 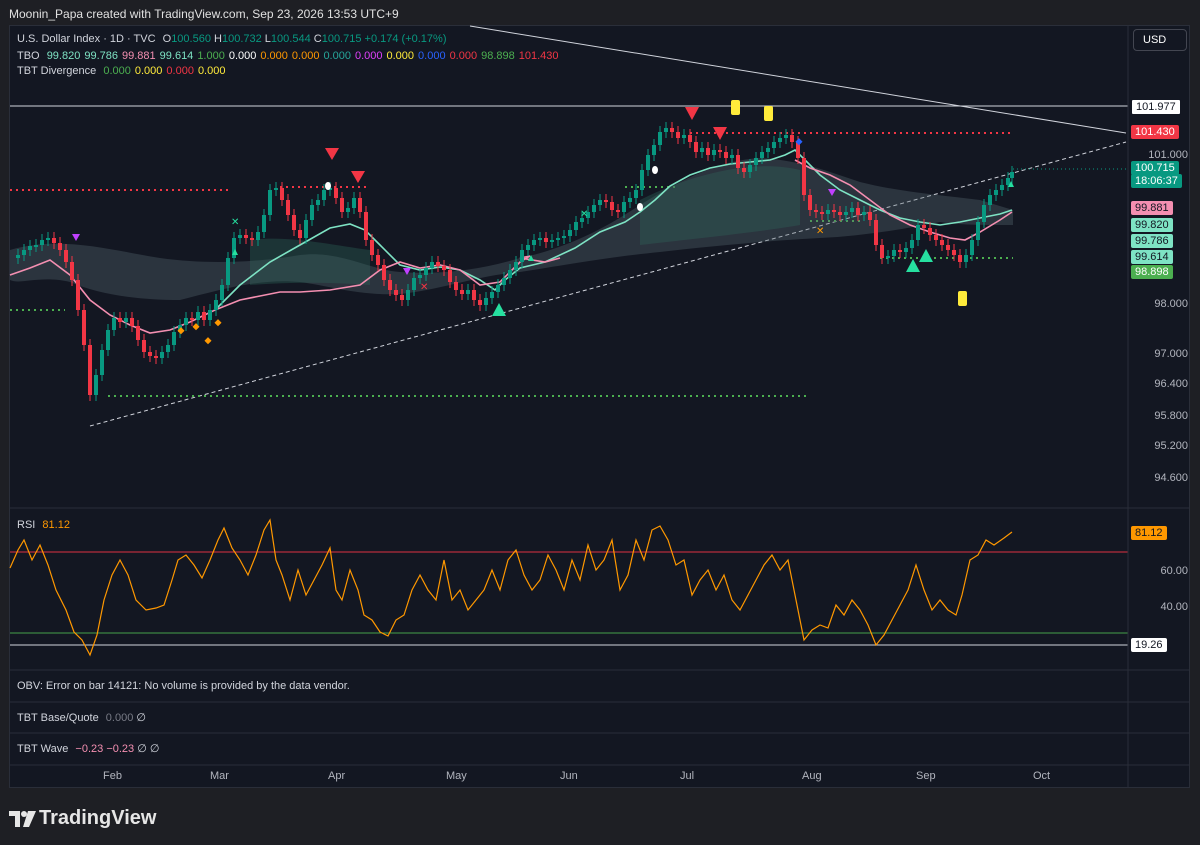 What do you see at coordinates (76, 237) in the screenshot?
I see `divergence-marker` at bounding box center [76, 237].